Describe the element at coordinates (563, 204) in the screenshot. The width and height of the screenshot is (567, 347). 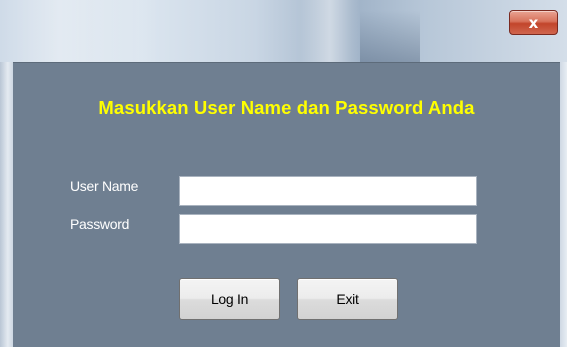
I see `window-frame-right` at that location.